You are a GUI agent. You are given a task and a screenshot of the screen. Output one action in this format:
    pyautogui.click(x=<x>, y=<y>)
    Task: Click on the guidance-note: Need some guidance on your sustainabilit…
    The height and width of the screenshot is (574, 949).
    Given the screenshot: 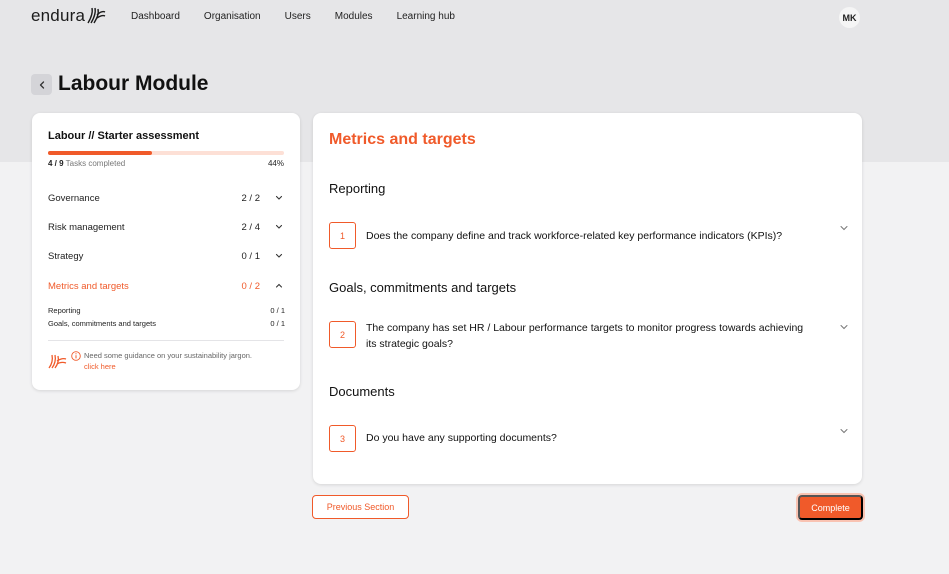 What is the action you would take?
    pyautogui.click(x=150, y=361)
    